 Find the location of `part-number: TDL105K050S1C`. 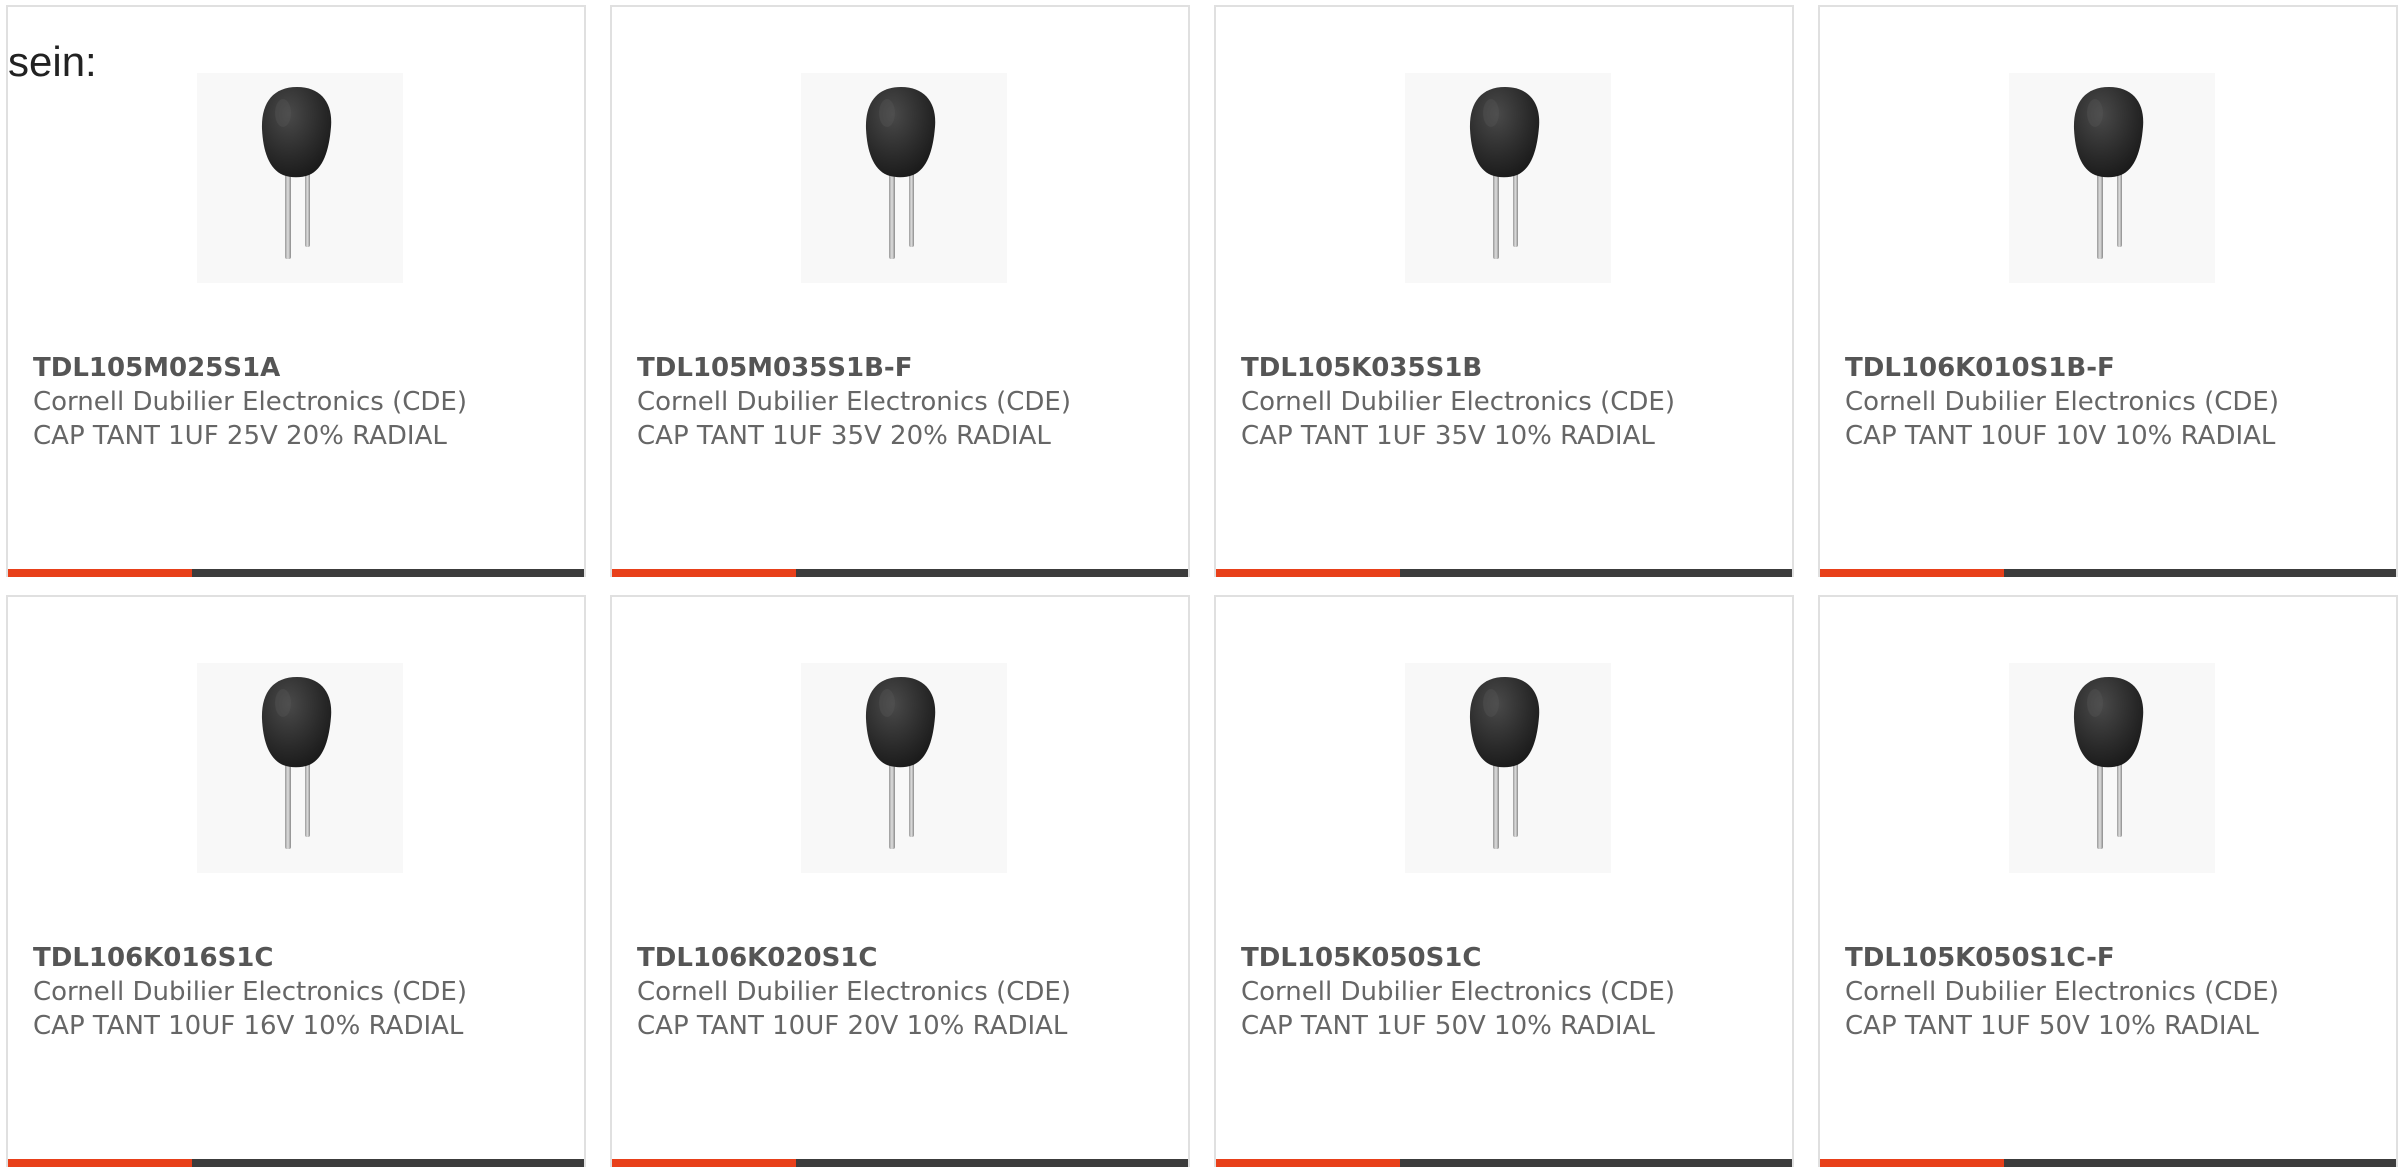

part-number: TDL105K050S1C is located at coordinates (1461, 958).